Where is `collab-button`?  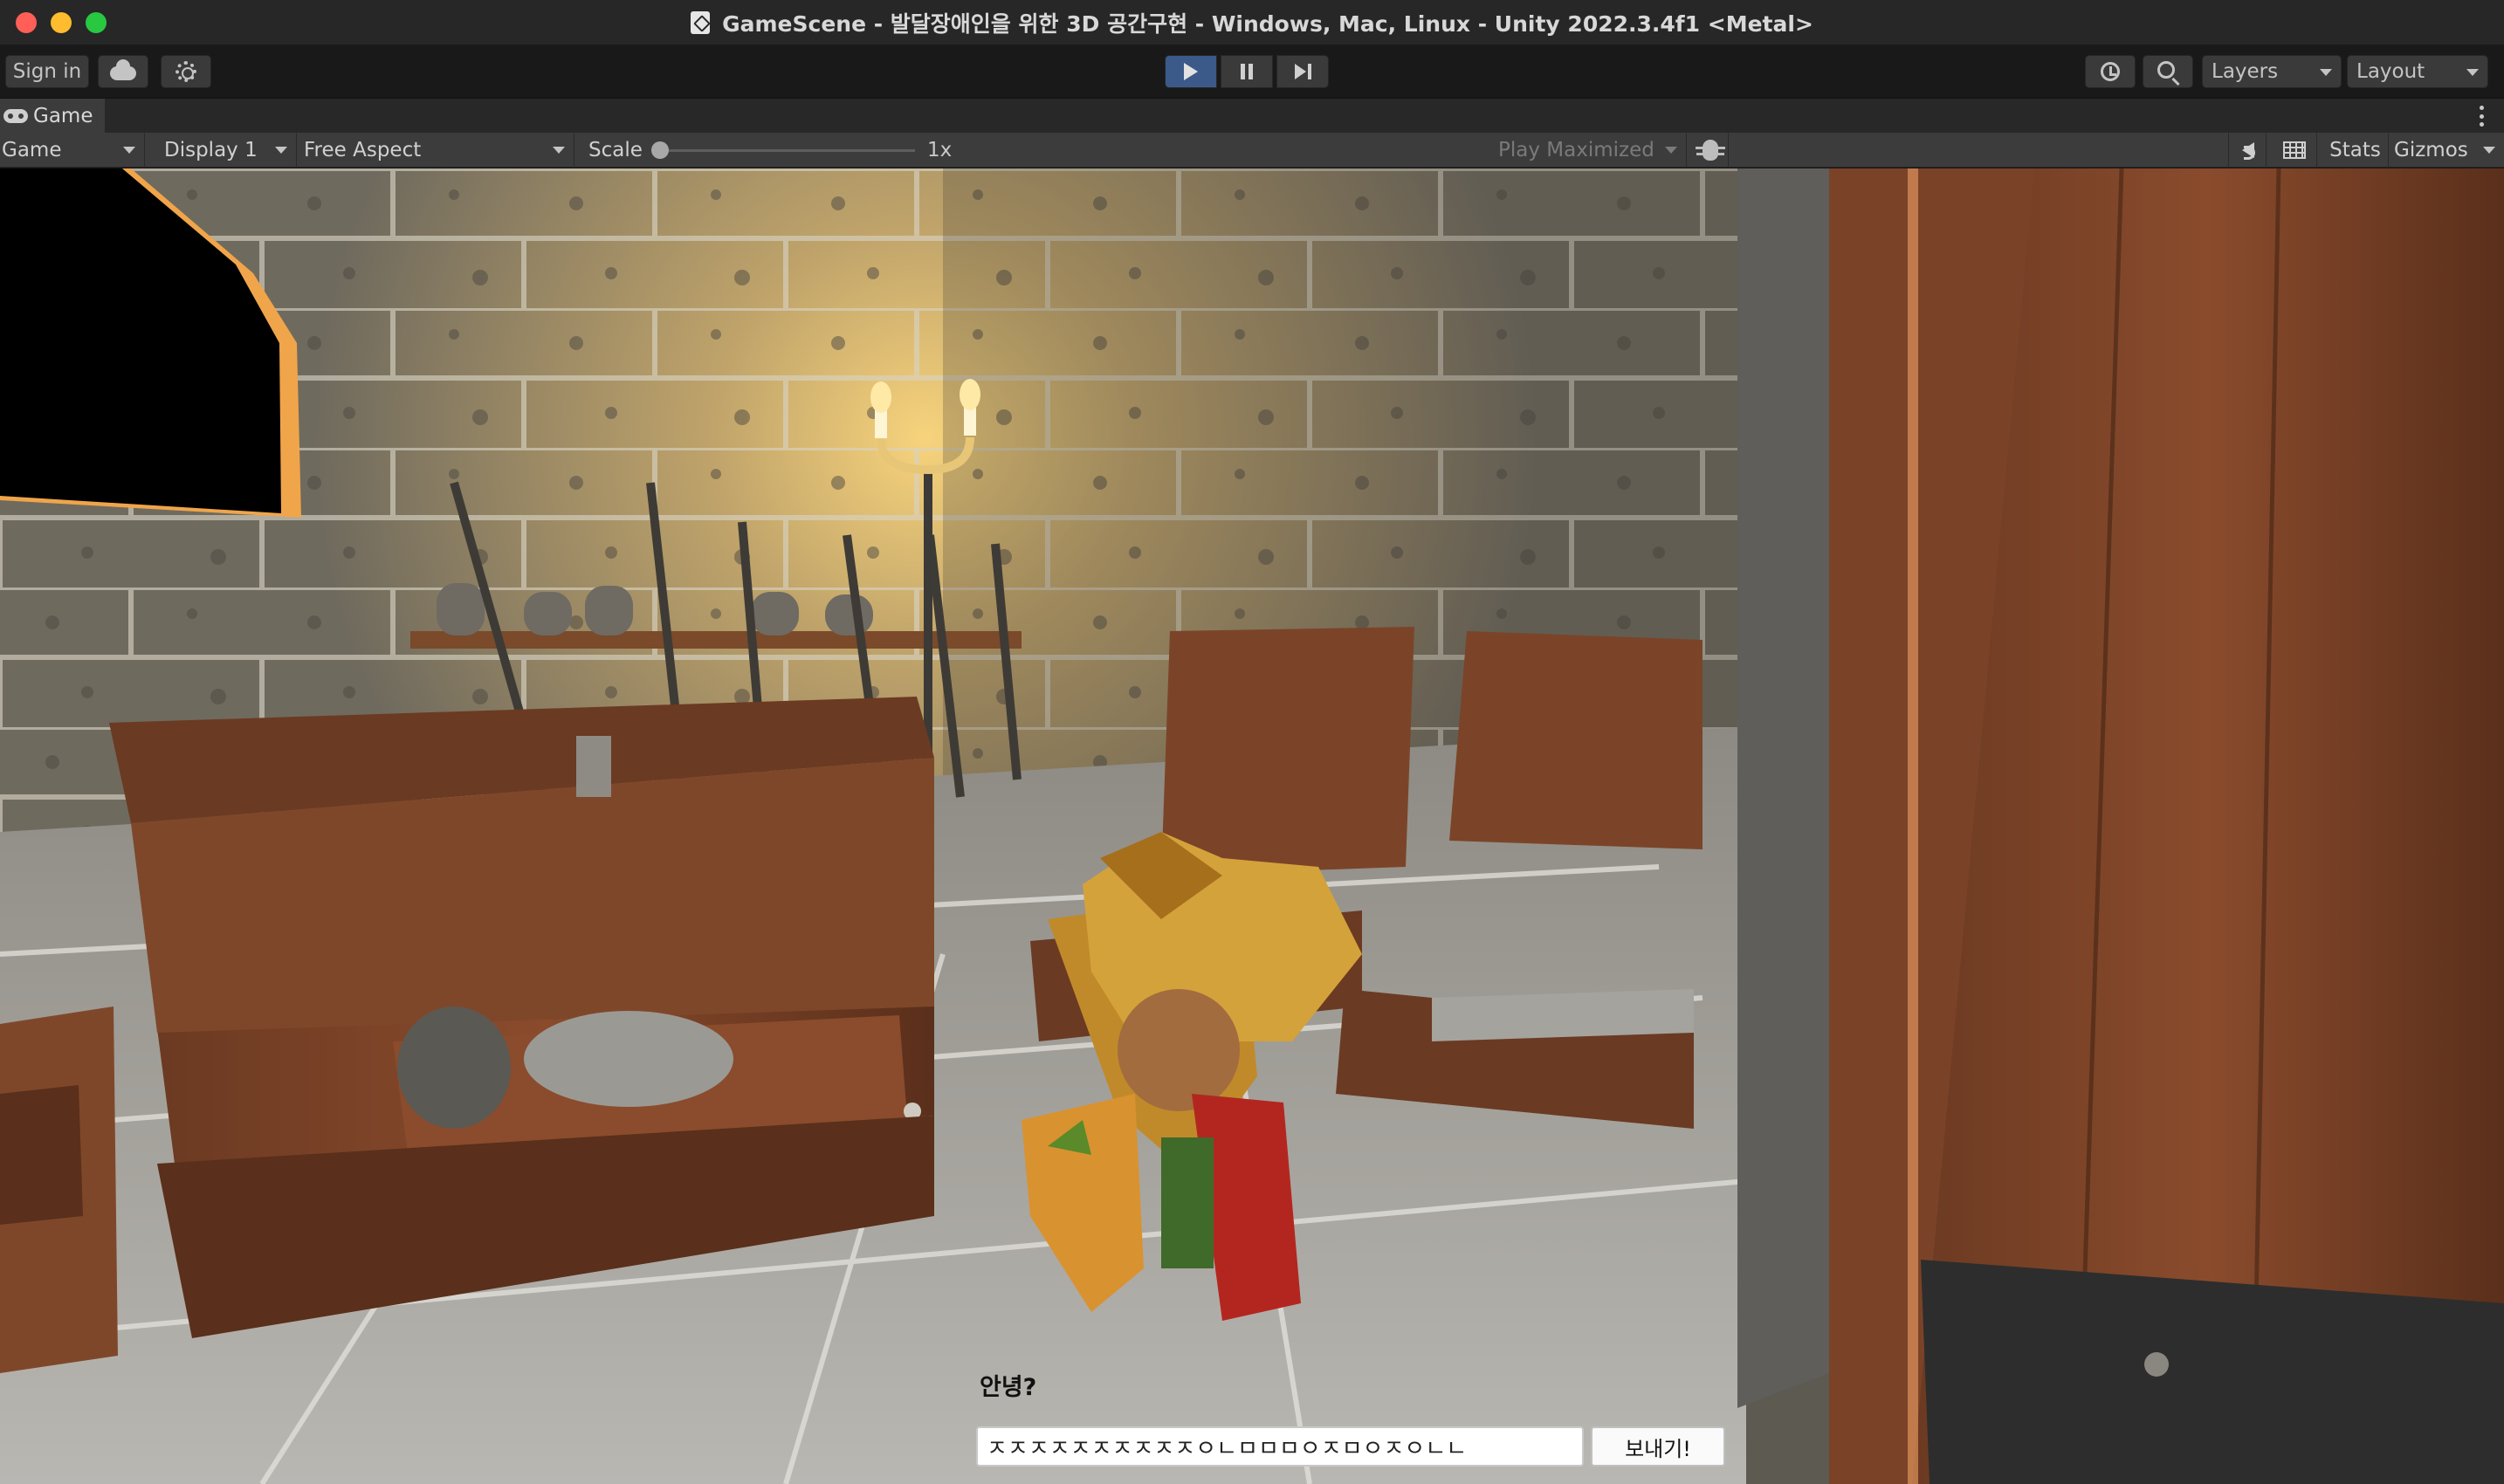 collab-button is located at coordinates (186, 71).